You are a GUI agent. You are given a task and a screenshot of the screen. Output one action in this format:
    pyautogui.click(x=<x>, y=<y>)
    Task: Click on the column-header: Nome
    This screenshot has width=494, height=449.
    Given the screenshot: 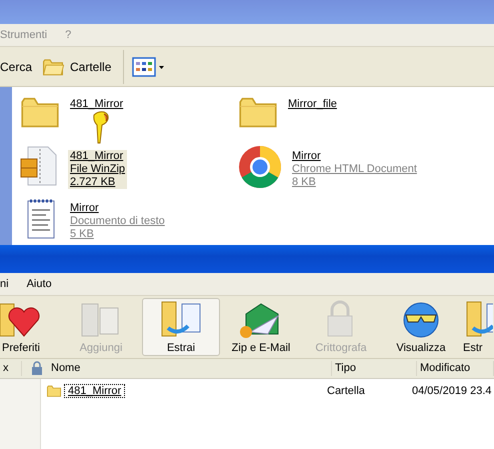 What is the action you would take?
    pyautogui.click(x=190, y=368)
    